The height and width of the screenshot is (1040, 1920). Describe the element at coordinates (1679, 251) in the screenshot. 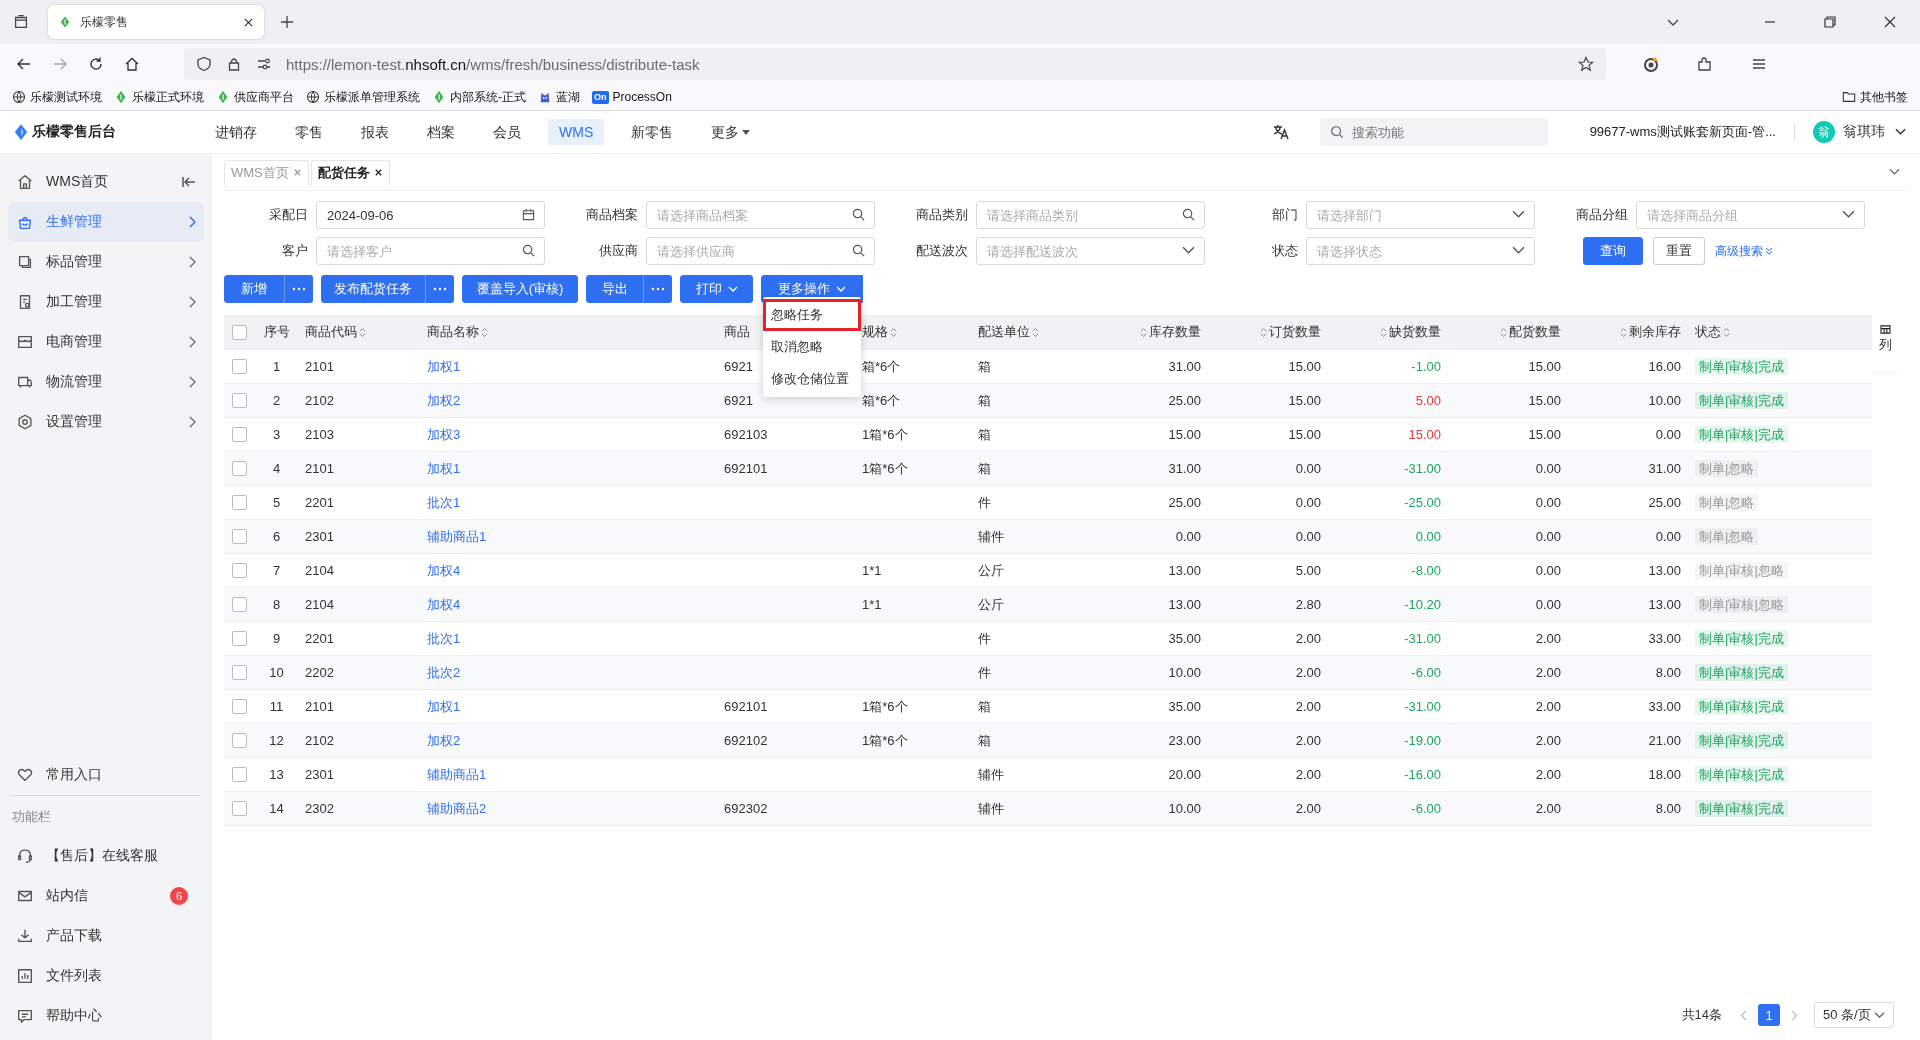

I see `reset-button: 重置` at that location.